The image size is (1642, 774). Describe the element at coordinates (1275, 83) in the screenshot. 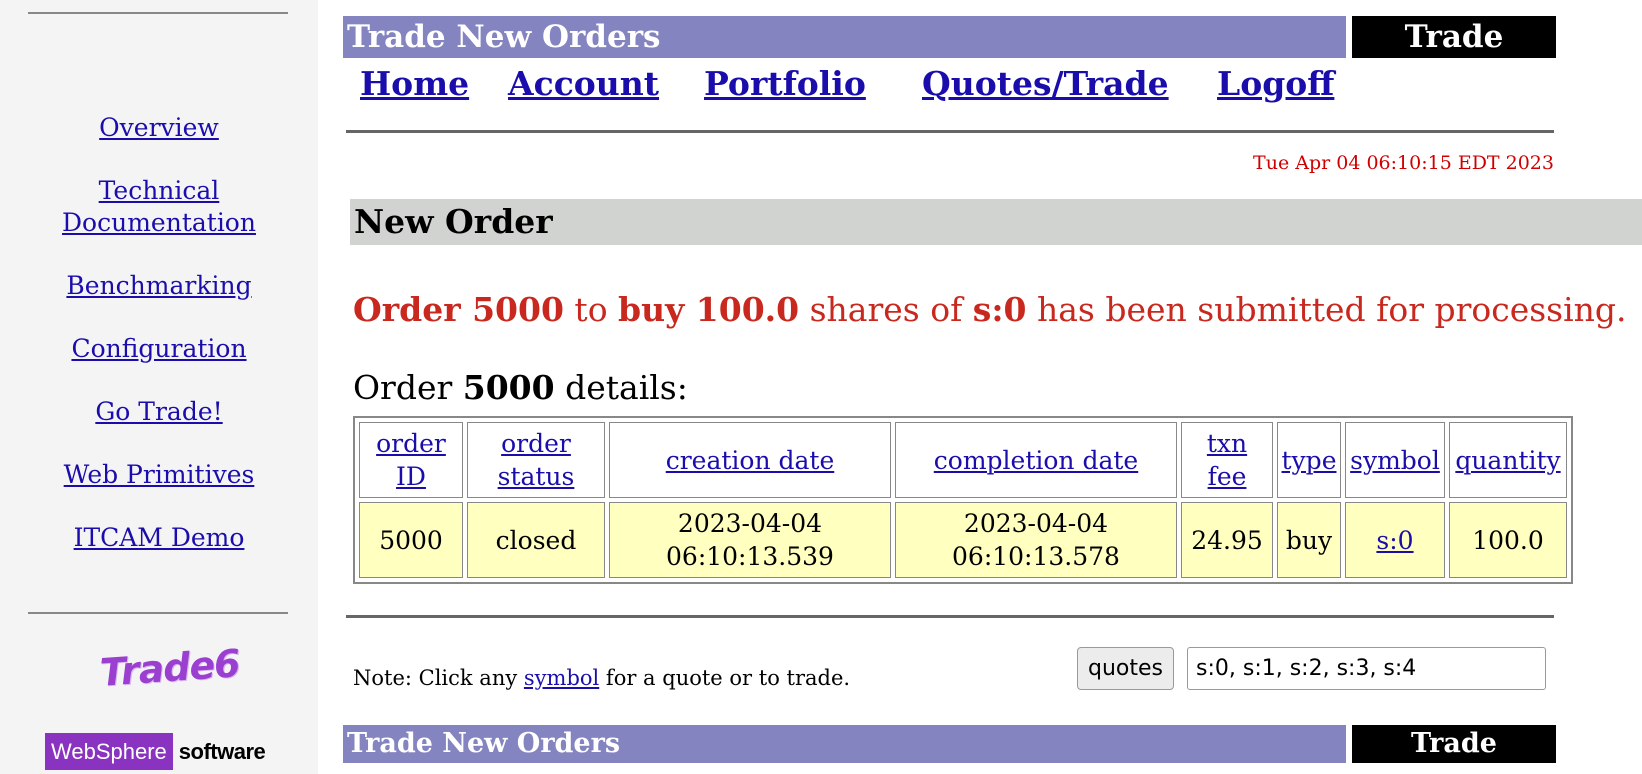

I see `nav-logoff: Logoff` at that location.